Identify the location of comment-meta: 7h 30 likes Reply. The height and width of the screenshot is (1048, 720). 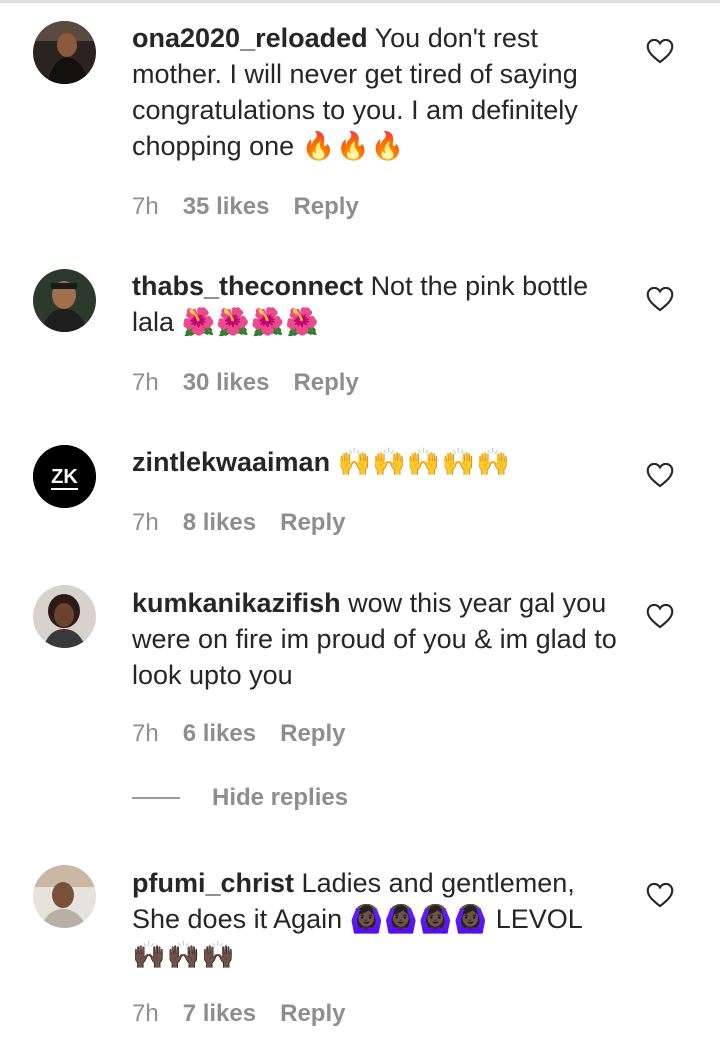
(245, 383).